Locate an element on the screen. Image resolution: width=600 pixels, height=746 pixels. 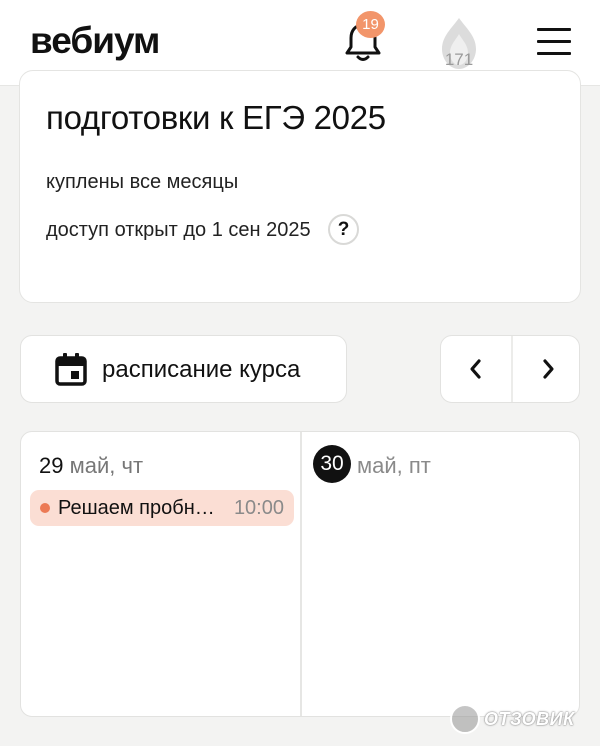
chevron-right-icon is located at coordinates (548, 369).